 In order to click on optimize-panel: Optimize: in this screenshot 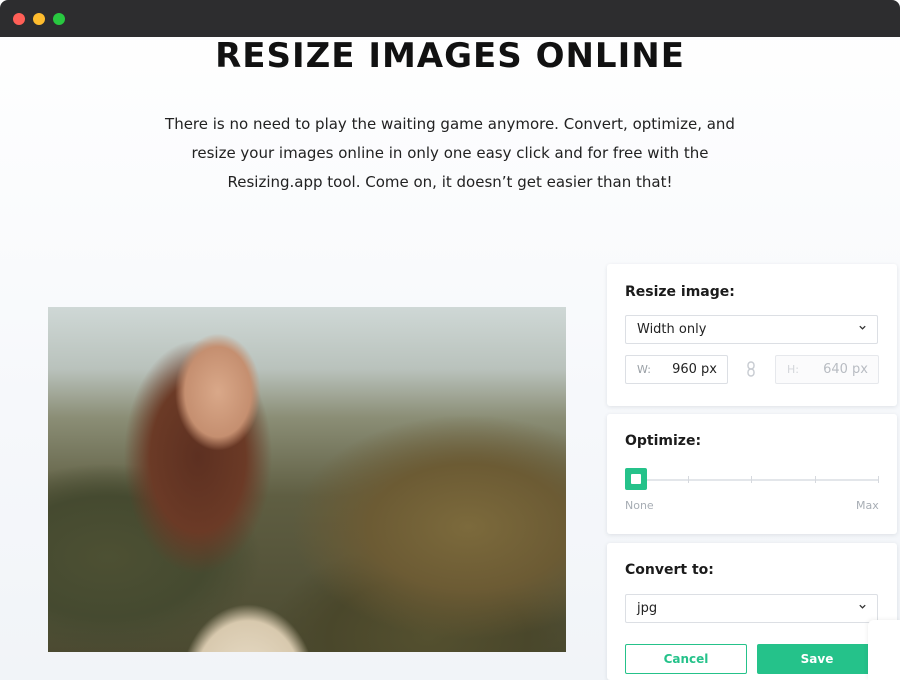, I will do `click(752, 474)`.